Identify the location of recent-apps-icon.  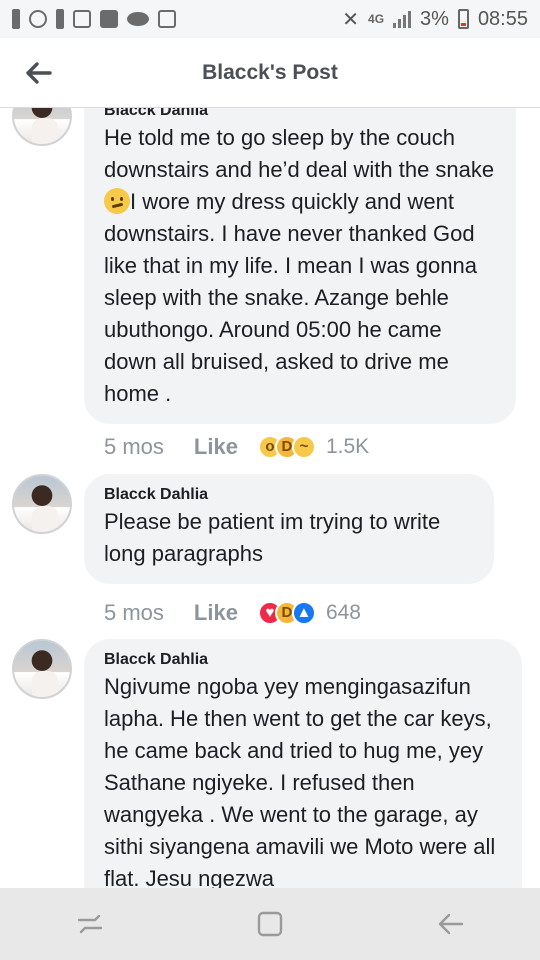
(90, 924).